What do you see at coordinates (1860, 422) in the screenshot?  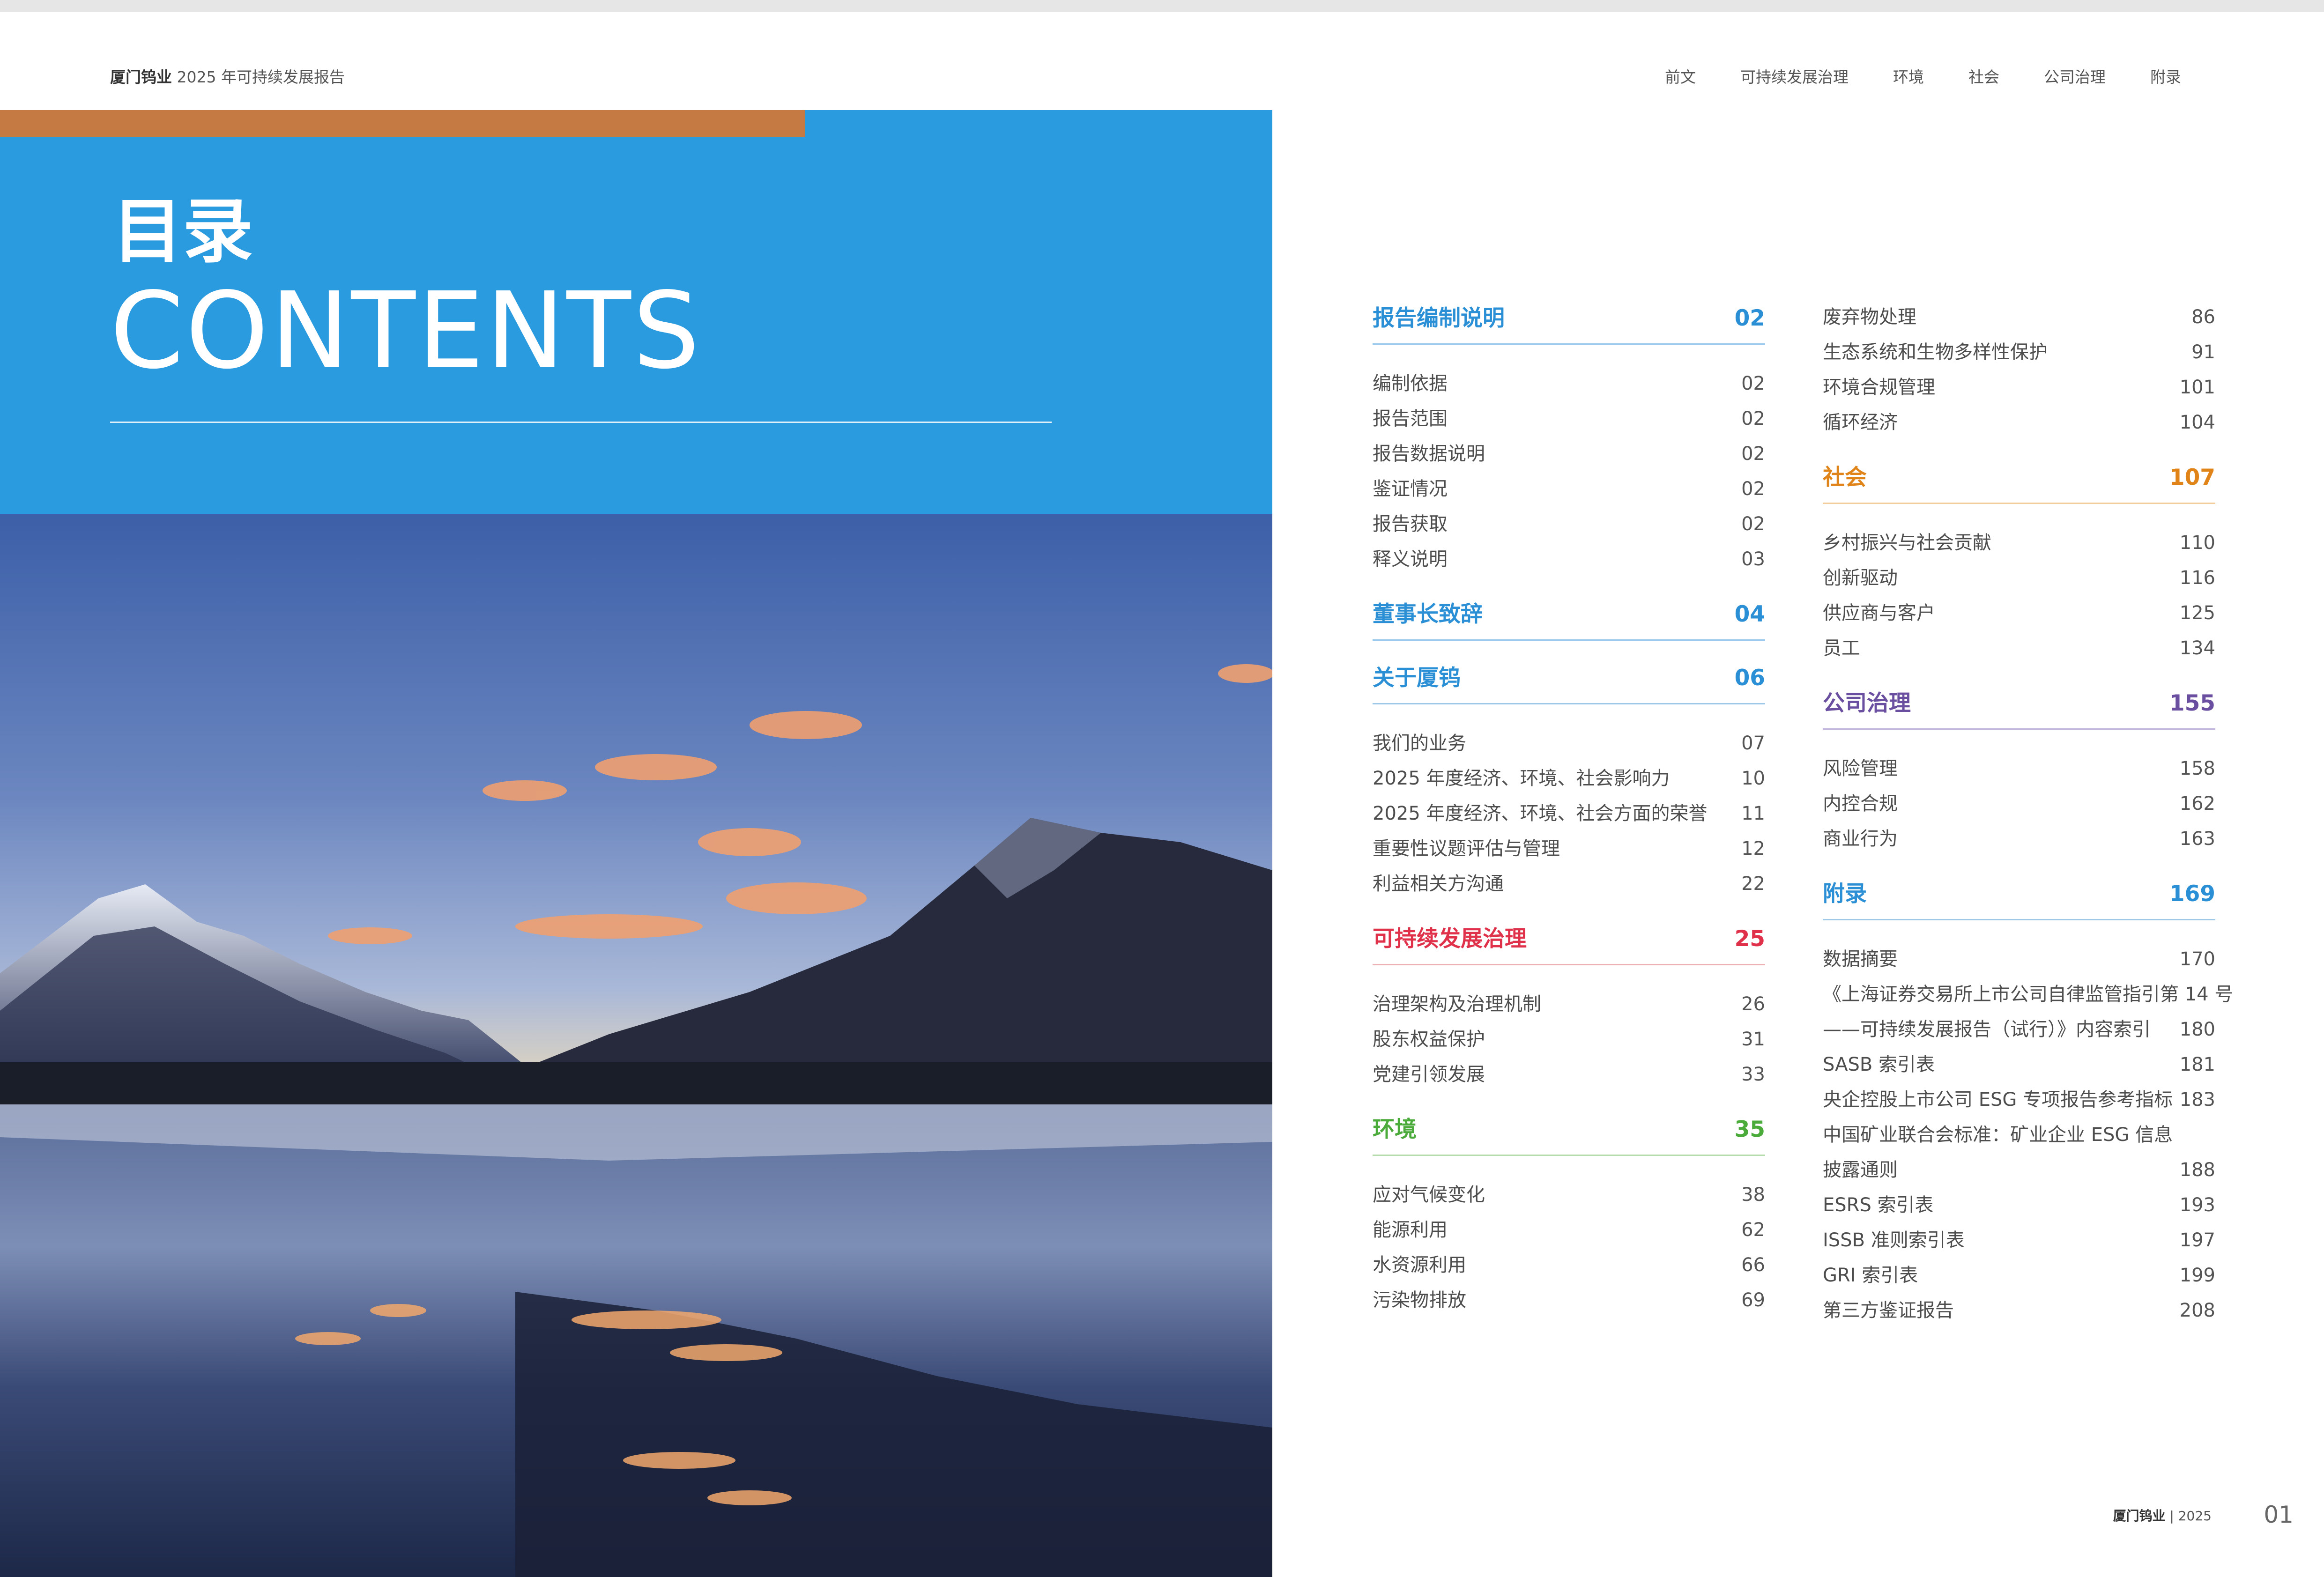 I see `toc-item-label: 循环经济` at bounding box center [1860, 422].